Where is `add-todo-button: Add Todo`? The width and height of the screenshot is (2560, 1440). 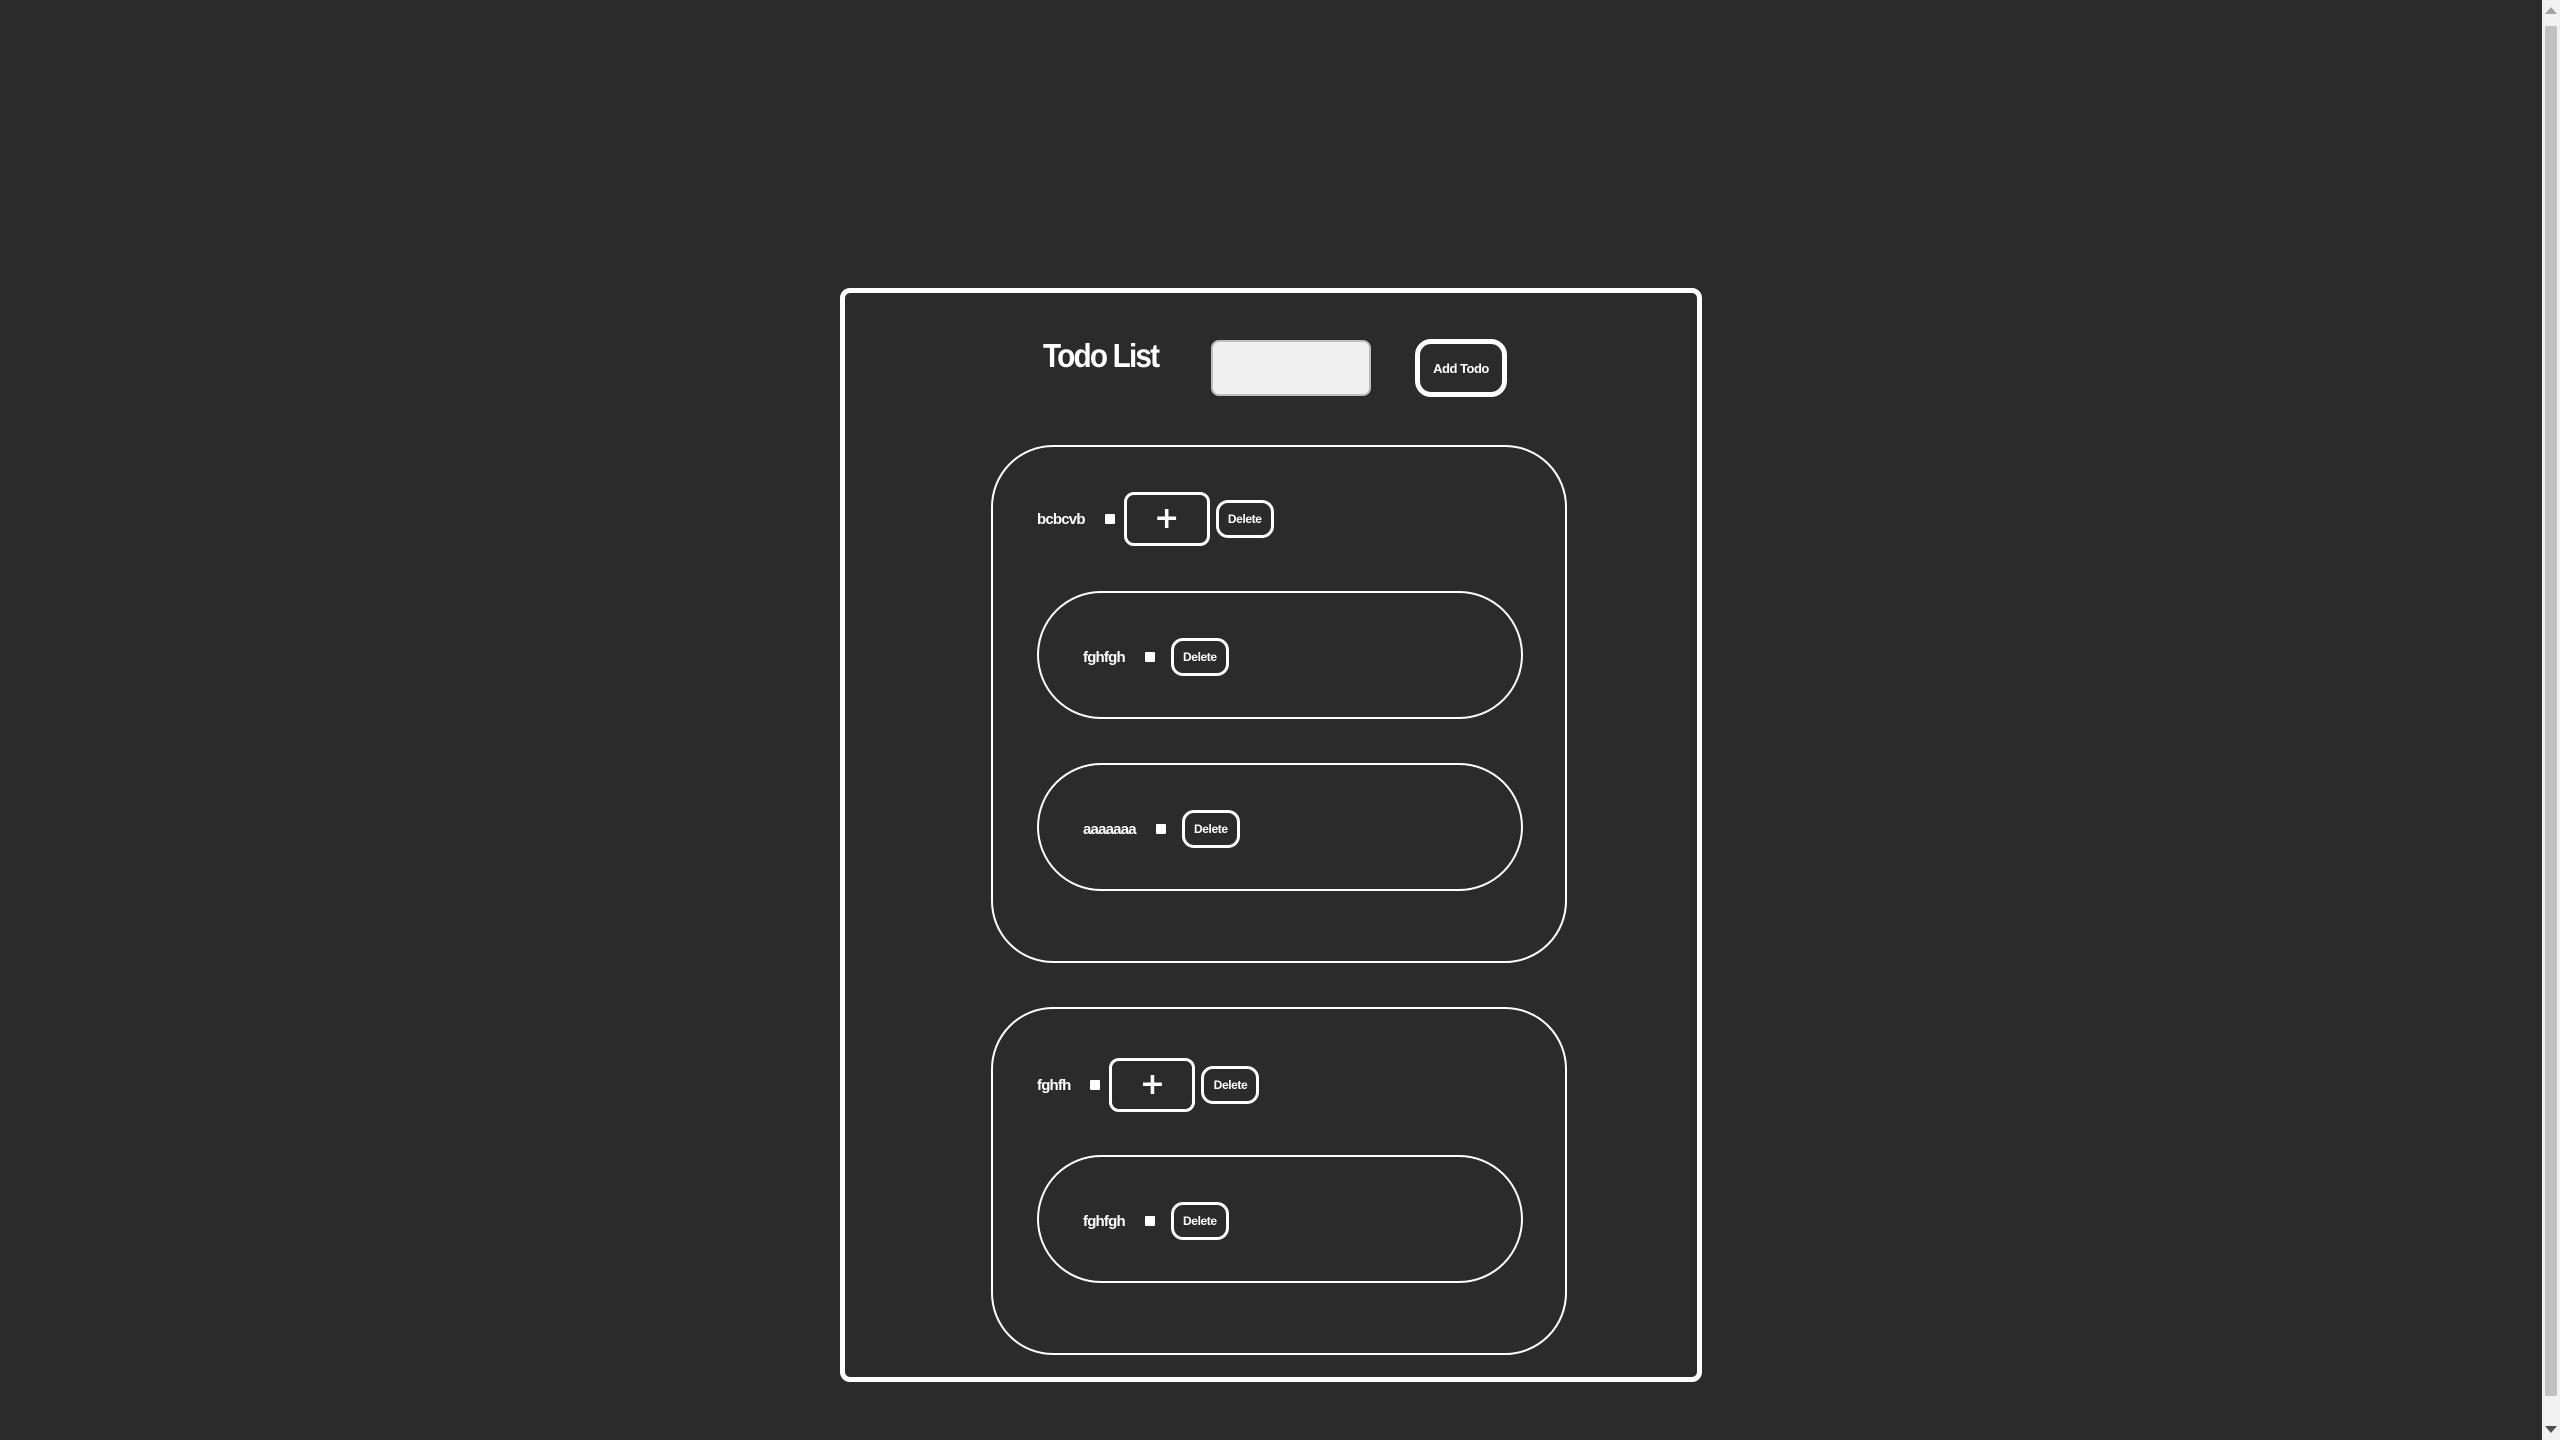
add-todo-button: Add Todo is located at coordinates (1461, 368).